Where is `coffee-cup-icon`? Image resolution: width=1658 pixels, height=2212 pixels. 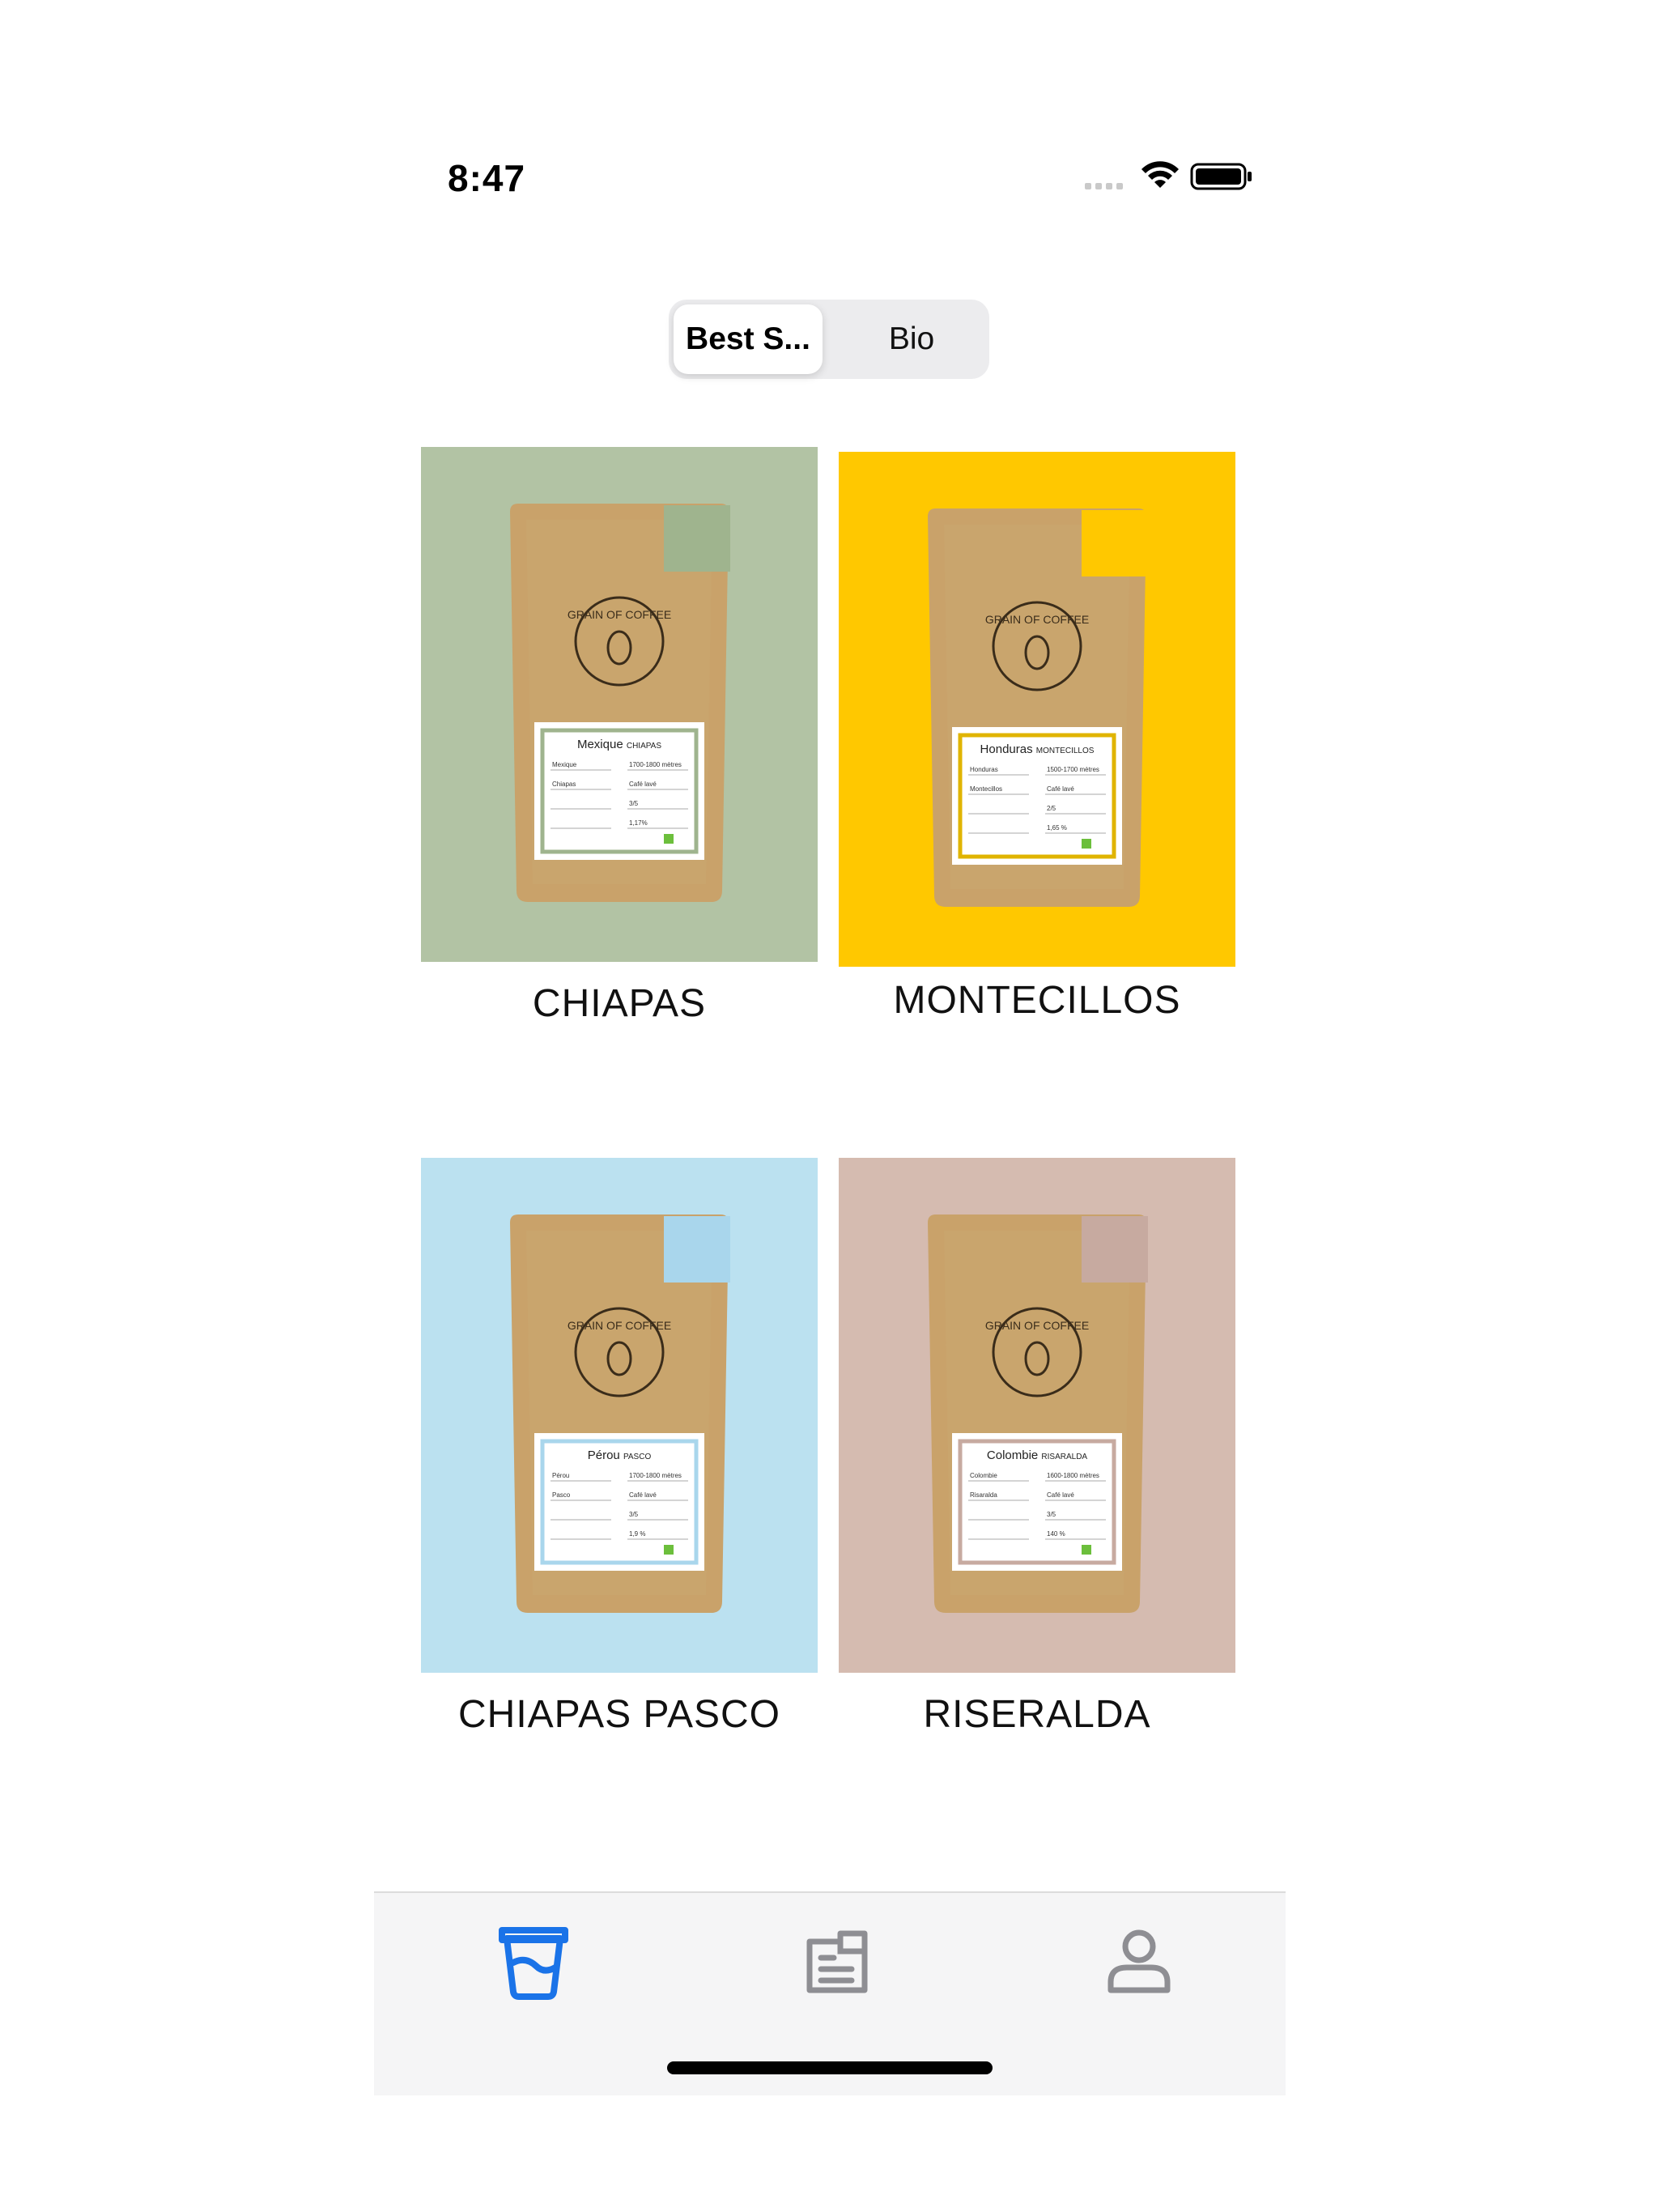 coffee-cup-icon is located at coordinates (533, 1964).